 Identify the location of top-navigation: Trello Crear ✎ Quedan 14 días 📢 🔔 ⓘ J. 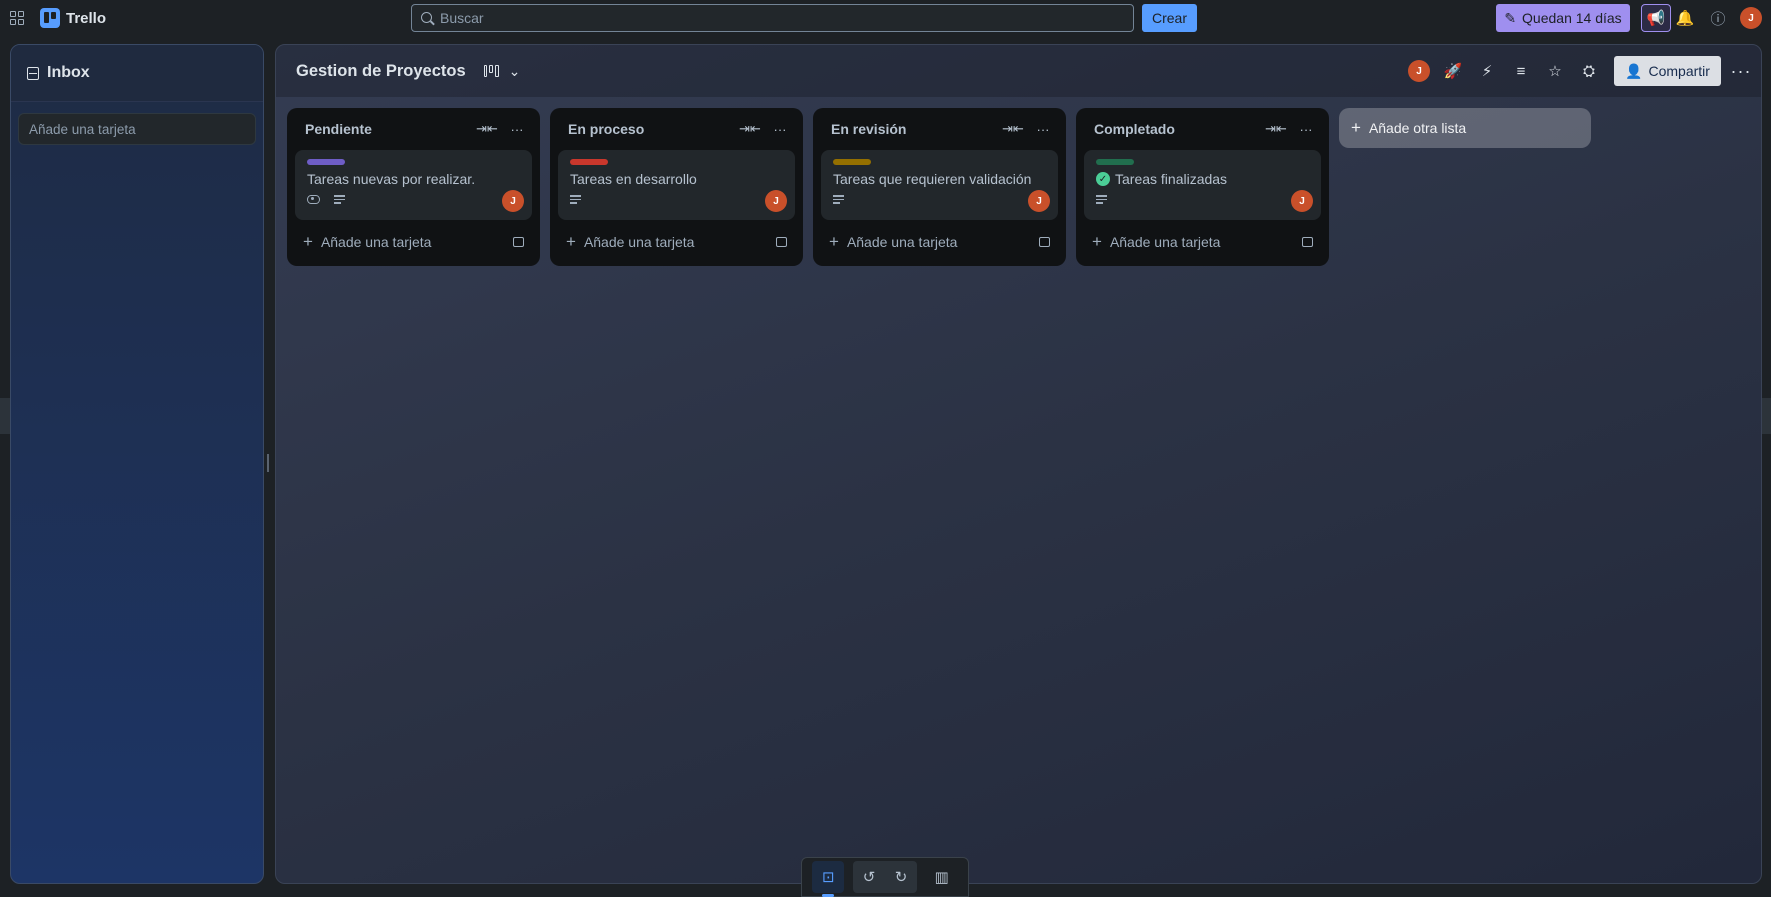
(885, 18).